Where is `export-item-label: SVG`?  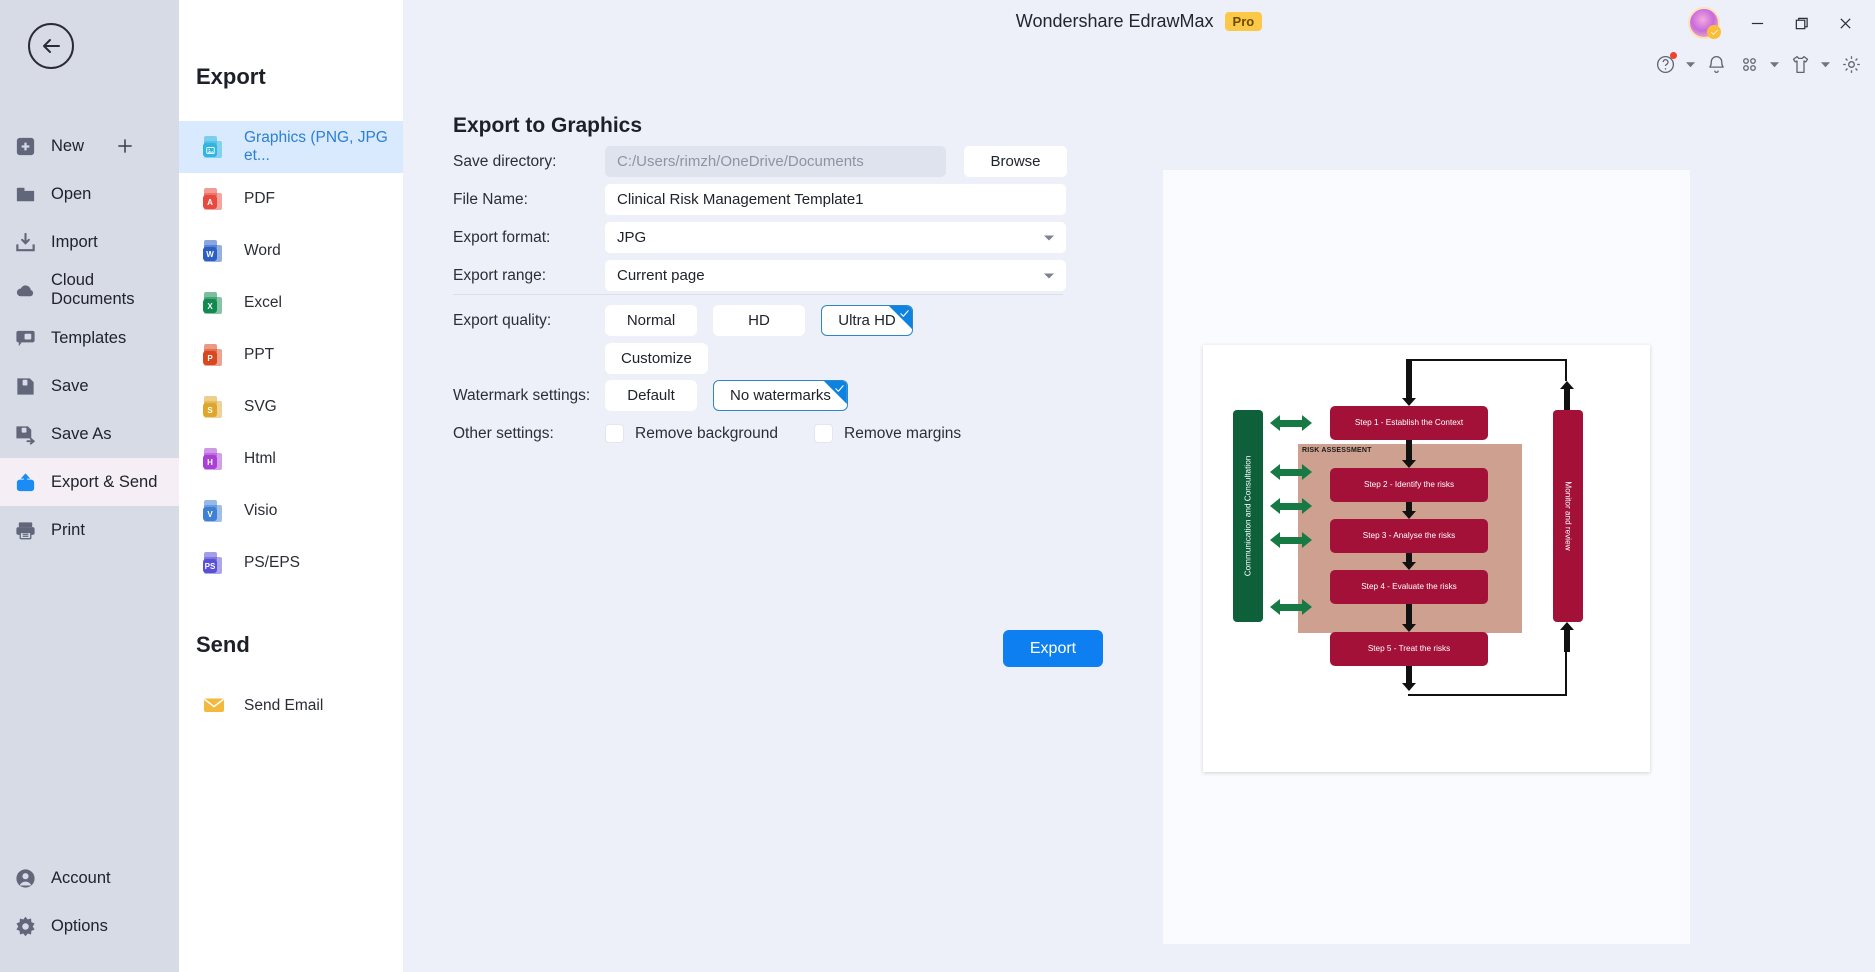 export-item-label: SVG is located at coordinates (260, 406).